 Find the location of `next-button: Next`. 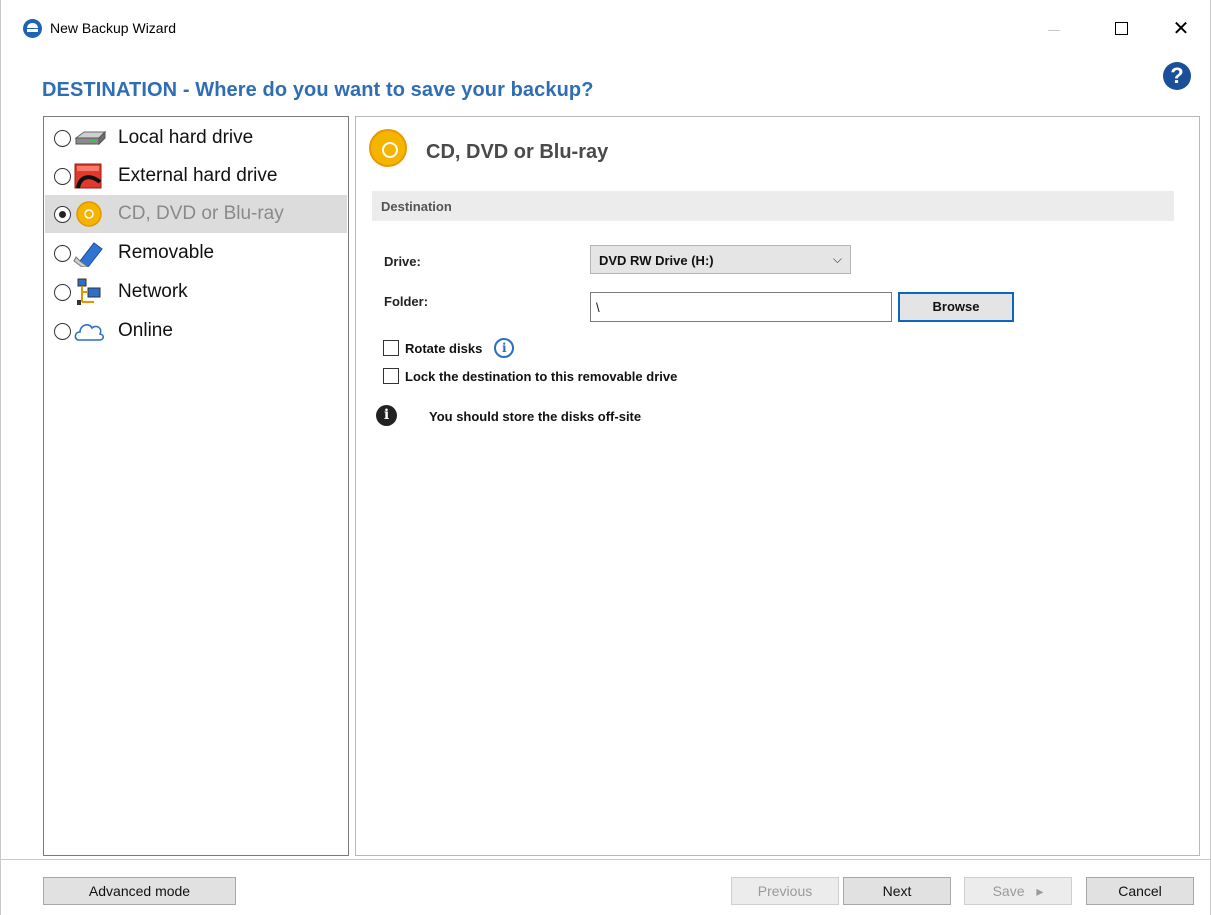

next-button: Next is located at coordinates (897, 891).